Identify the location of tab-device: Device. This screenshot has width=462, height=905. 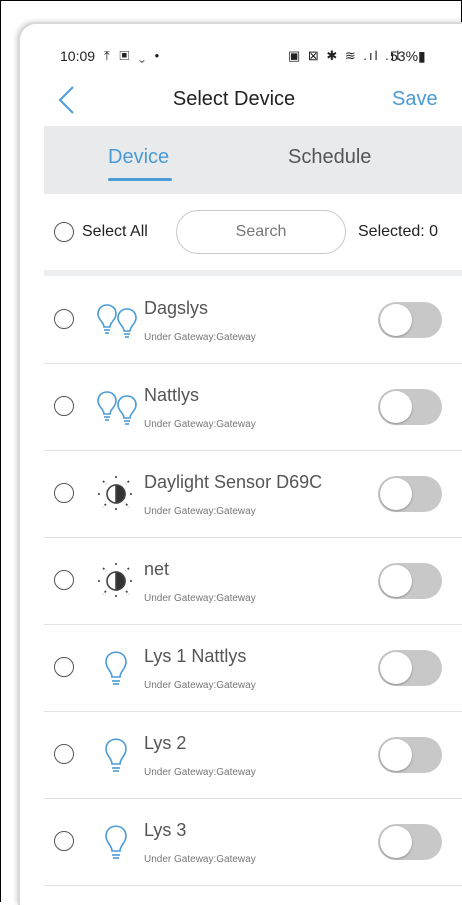
(138, 157).